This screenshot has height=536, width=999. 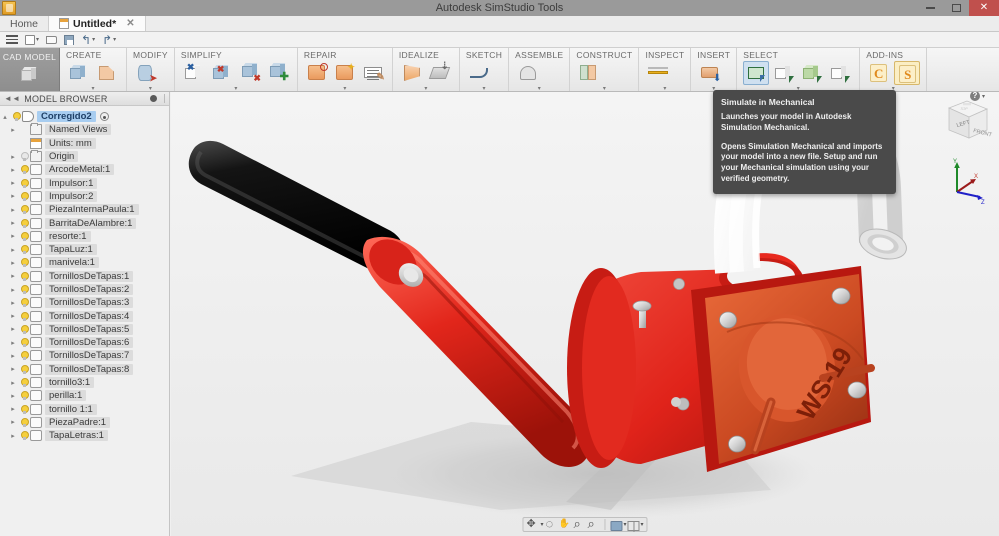 I want to click on tree-node: Units: mm, so click(x=84, y=143).